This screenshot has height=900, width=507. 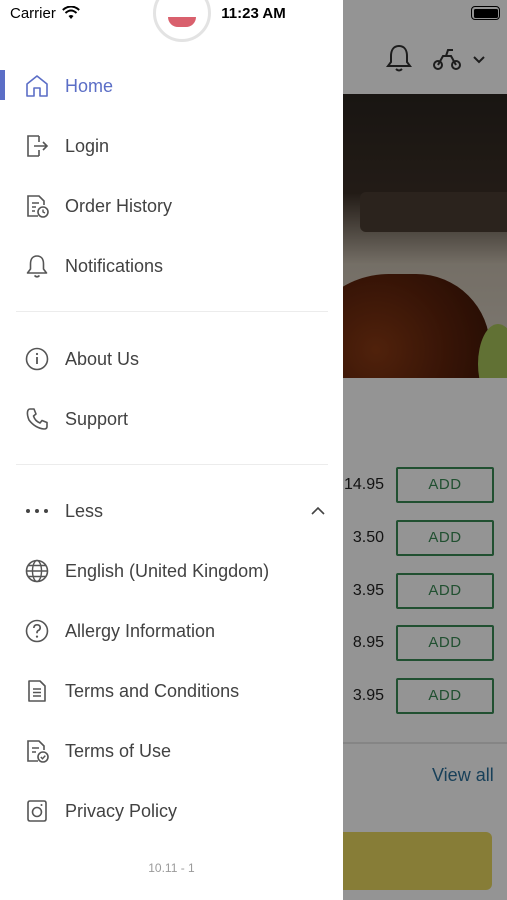 What do you see at coordinates (84, 510) in the screenshot?
I see `menu-item-label: Less` at bounding box center [84, 510].